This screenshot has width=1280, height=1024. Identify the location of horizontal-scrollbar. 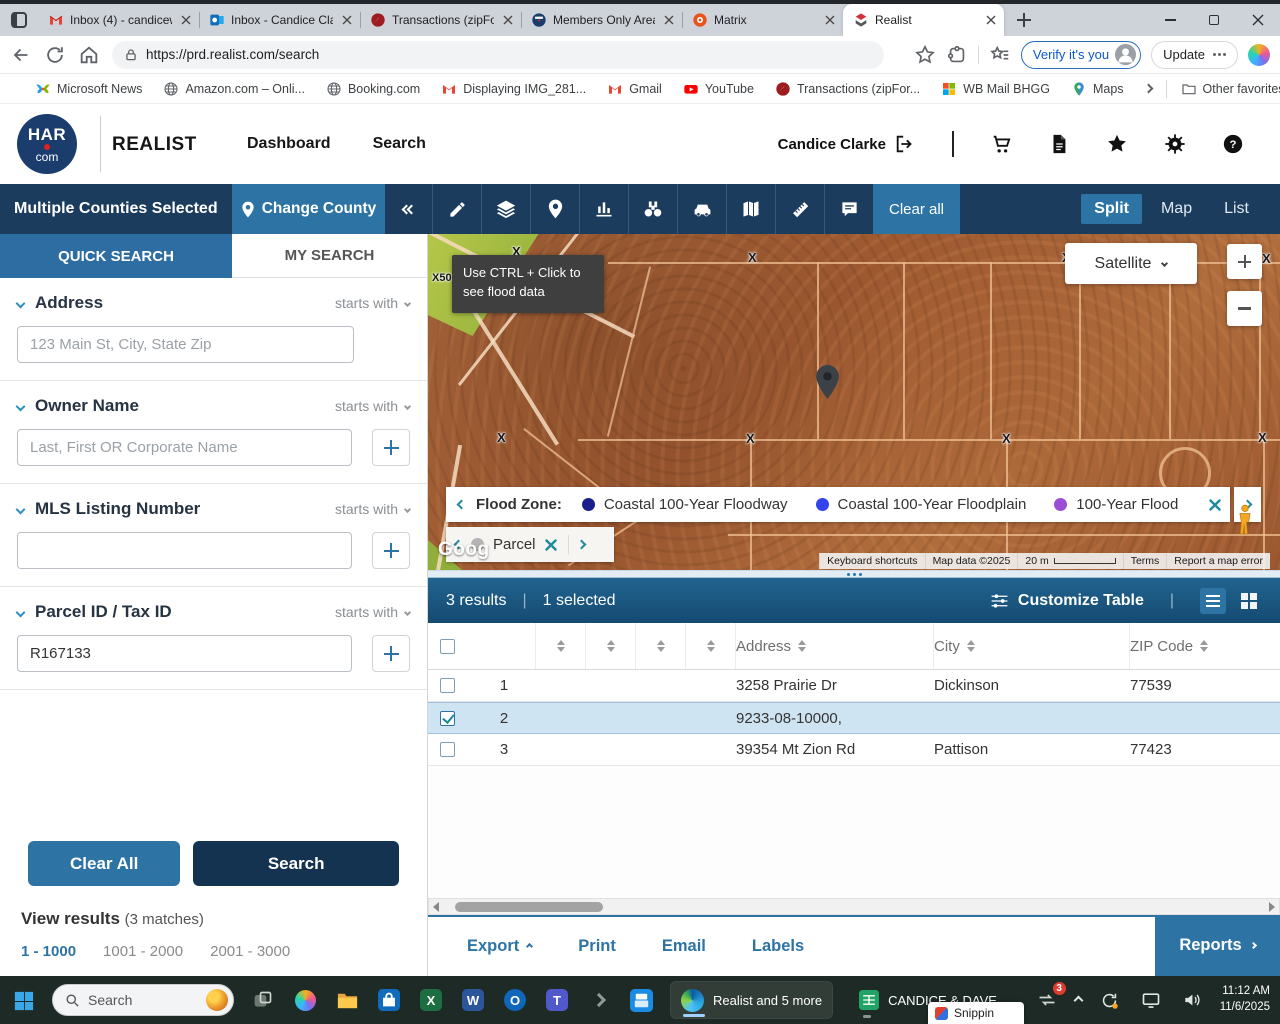
(854, 906).